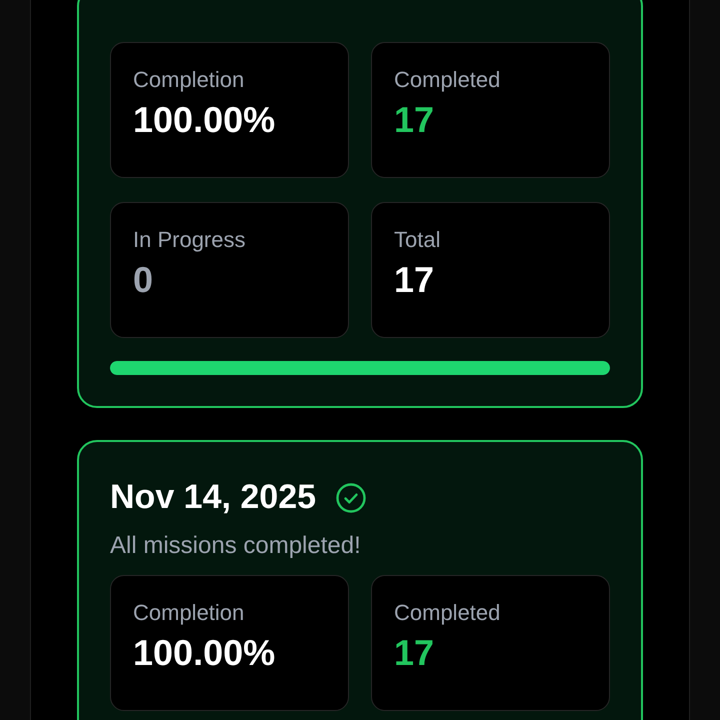  Describe the element at coordinates (236, 546) in the screenshot. I see `status-text: All missions completed!` at that location.